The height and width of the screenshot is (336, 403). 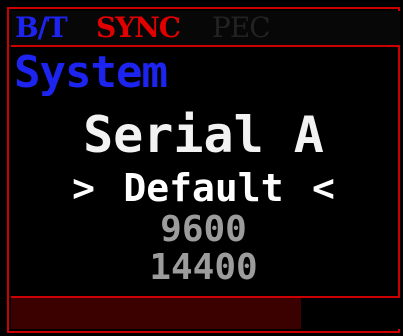 What do you see at coordinates (156, 313) in the screenshot?
I see `progress-fill` at bounding box center [156, 313].